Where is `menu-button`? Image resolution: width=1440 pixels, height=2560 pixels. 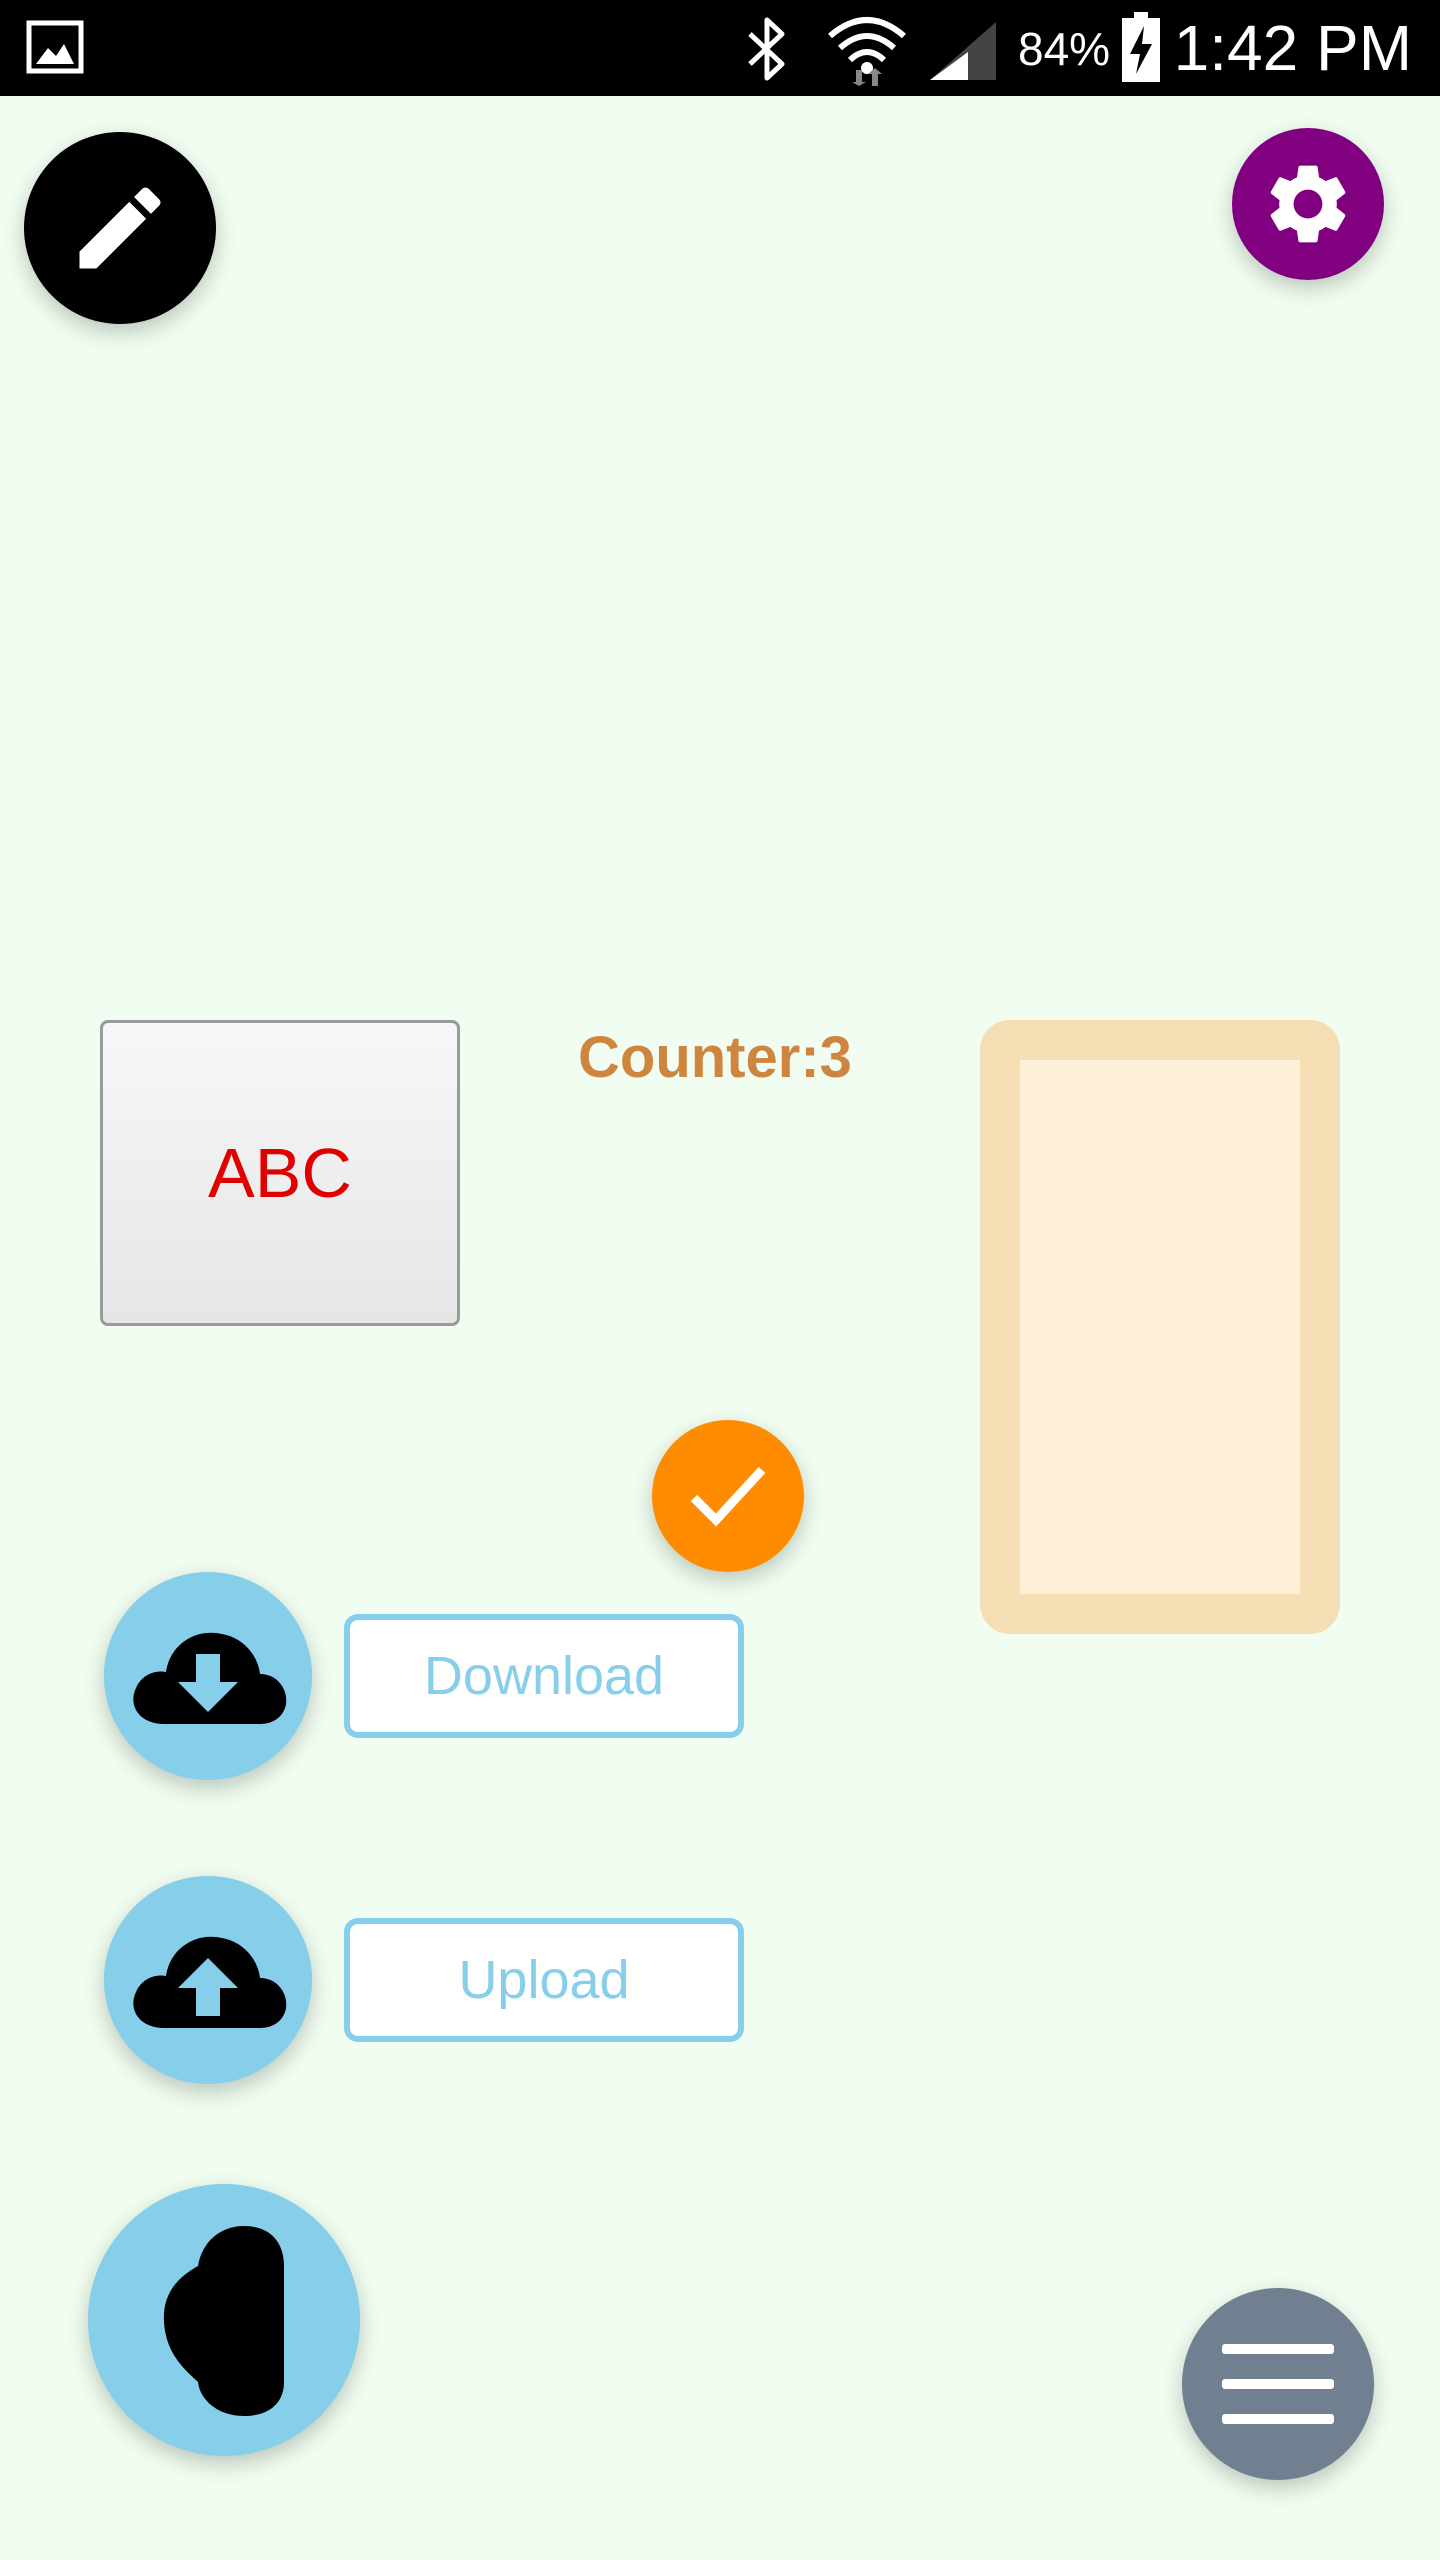
menu-button is located at coordinates (1278, 2384).